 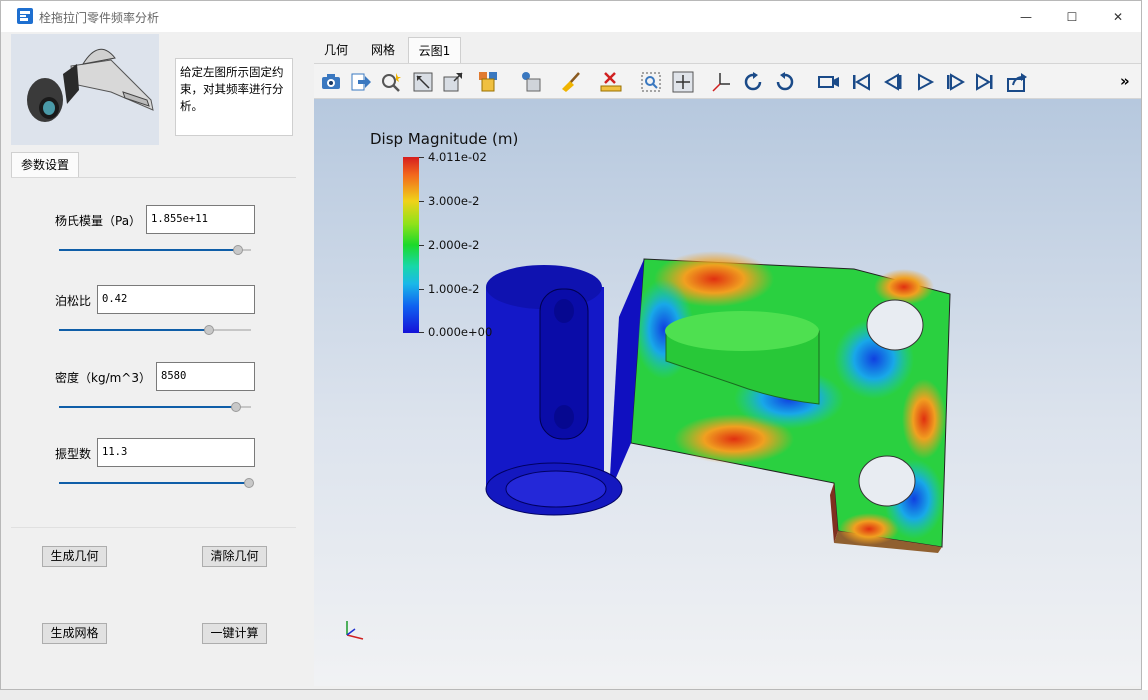 I want to click on display-mode-icon, so click(x=489, y=82).